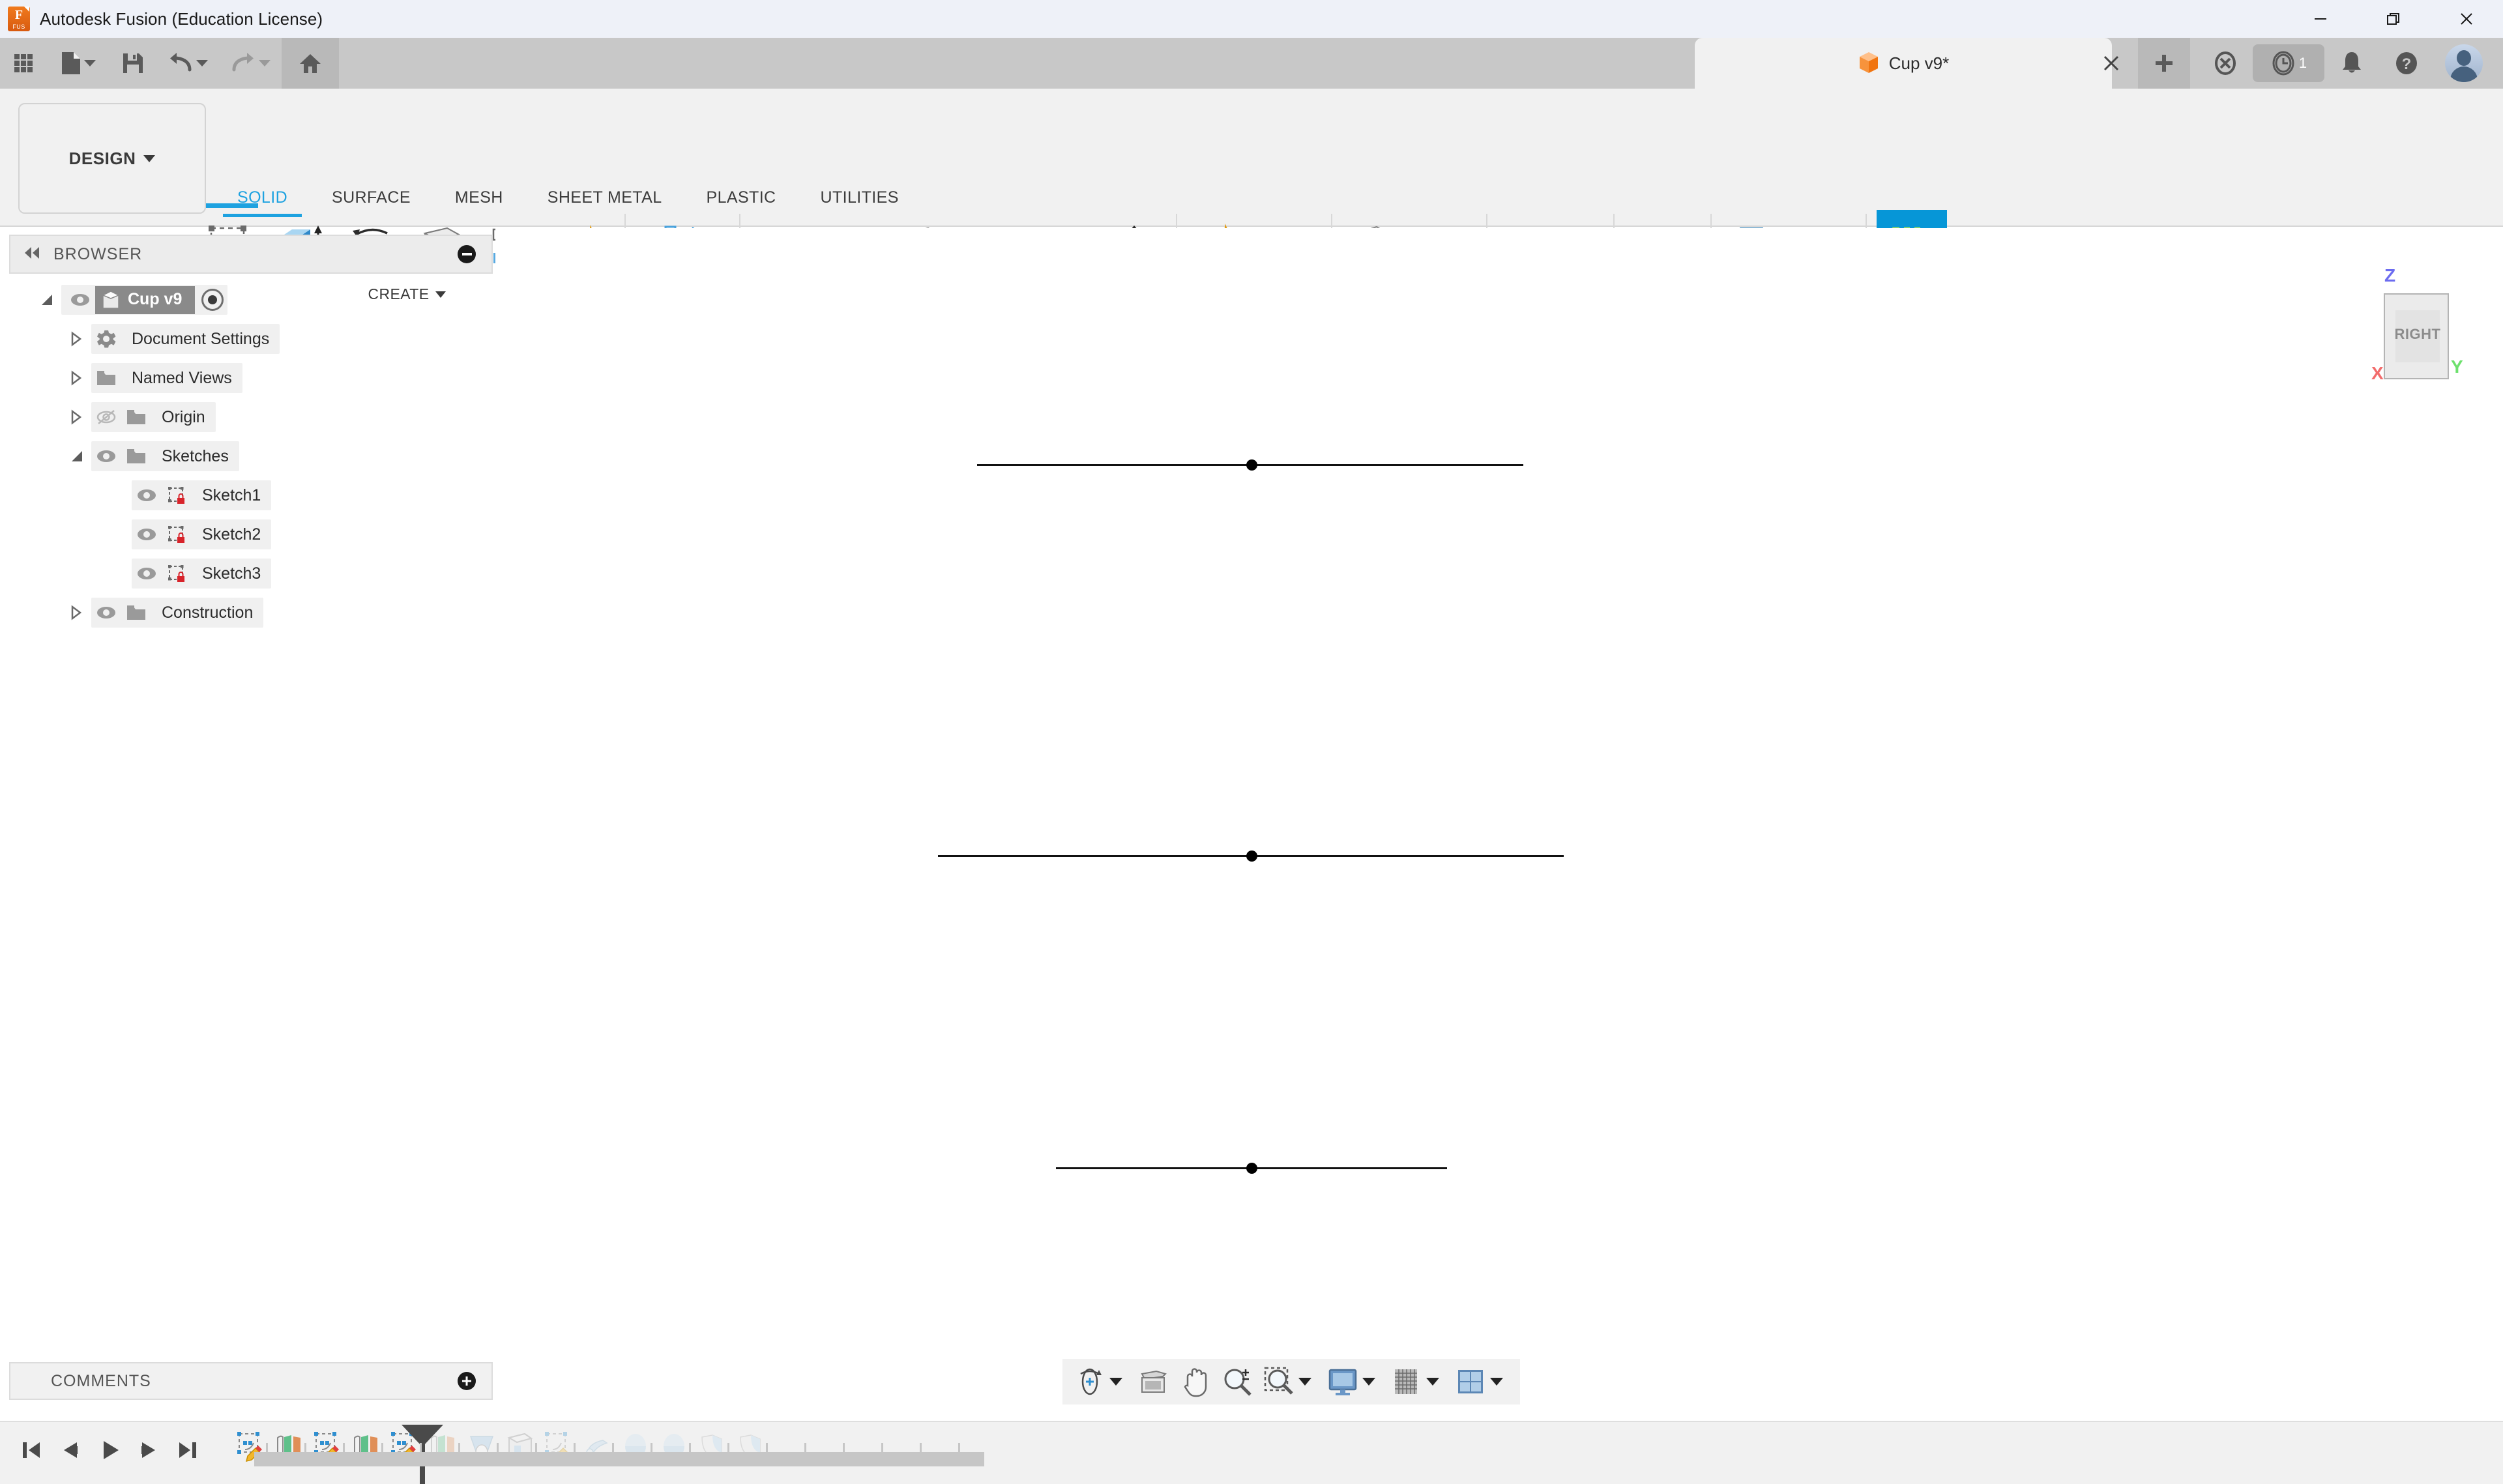 The height and width of the screenshot is (1484, 2503). I want to click on fusion-logo-icon: F FUS, so click(19, 19).